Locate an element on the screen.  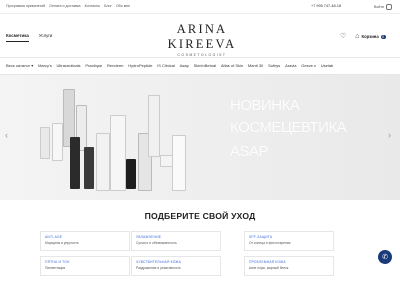
top-link-payment: Оплата и доставка is located at coordinates (64, 6).